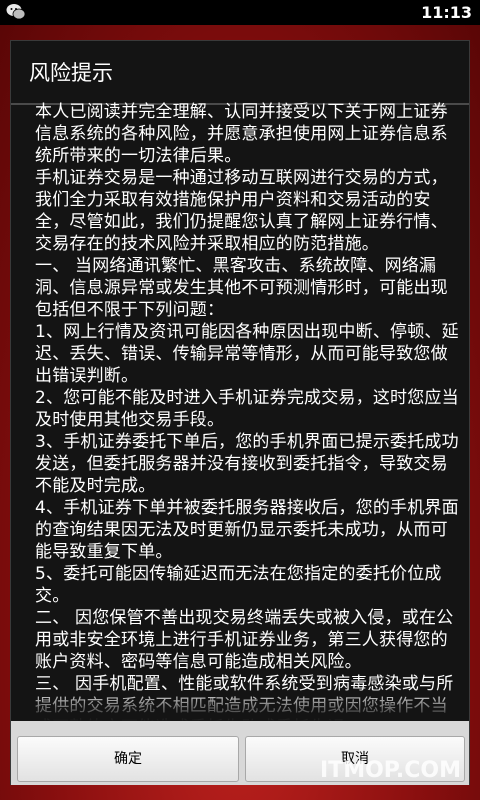 This screenshot has height=800, width=480. I want to click on wechat-icon, so click(16, 12).